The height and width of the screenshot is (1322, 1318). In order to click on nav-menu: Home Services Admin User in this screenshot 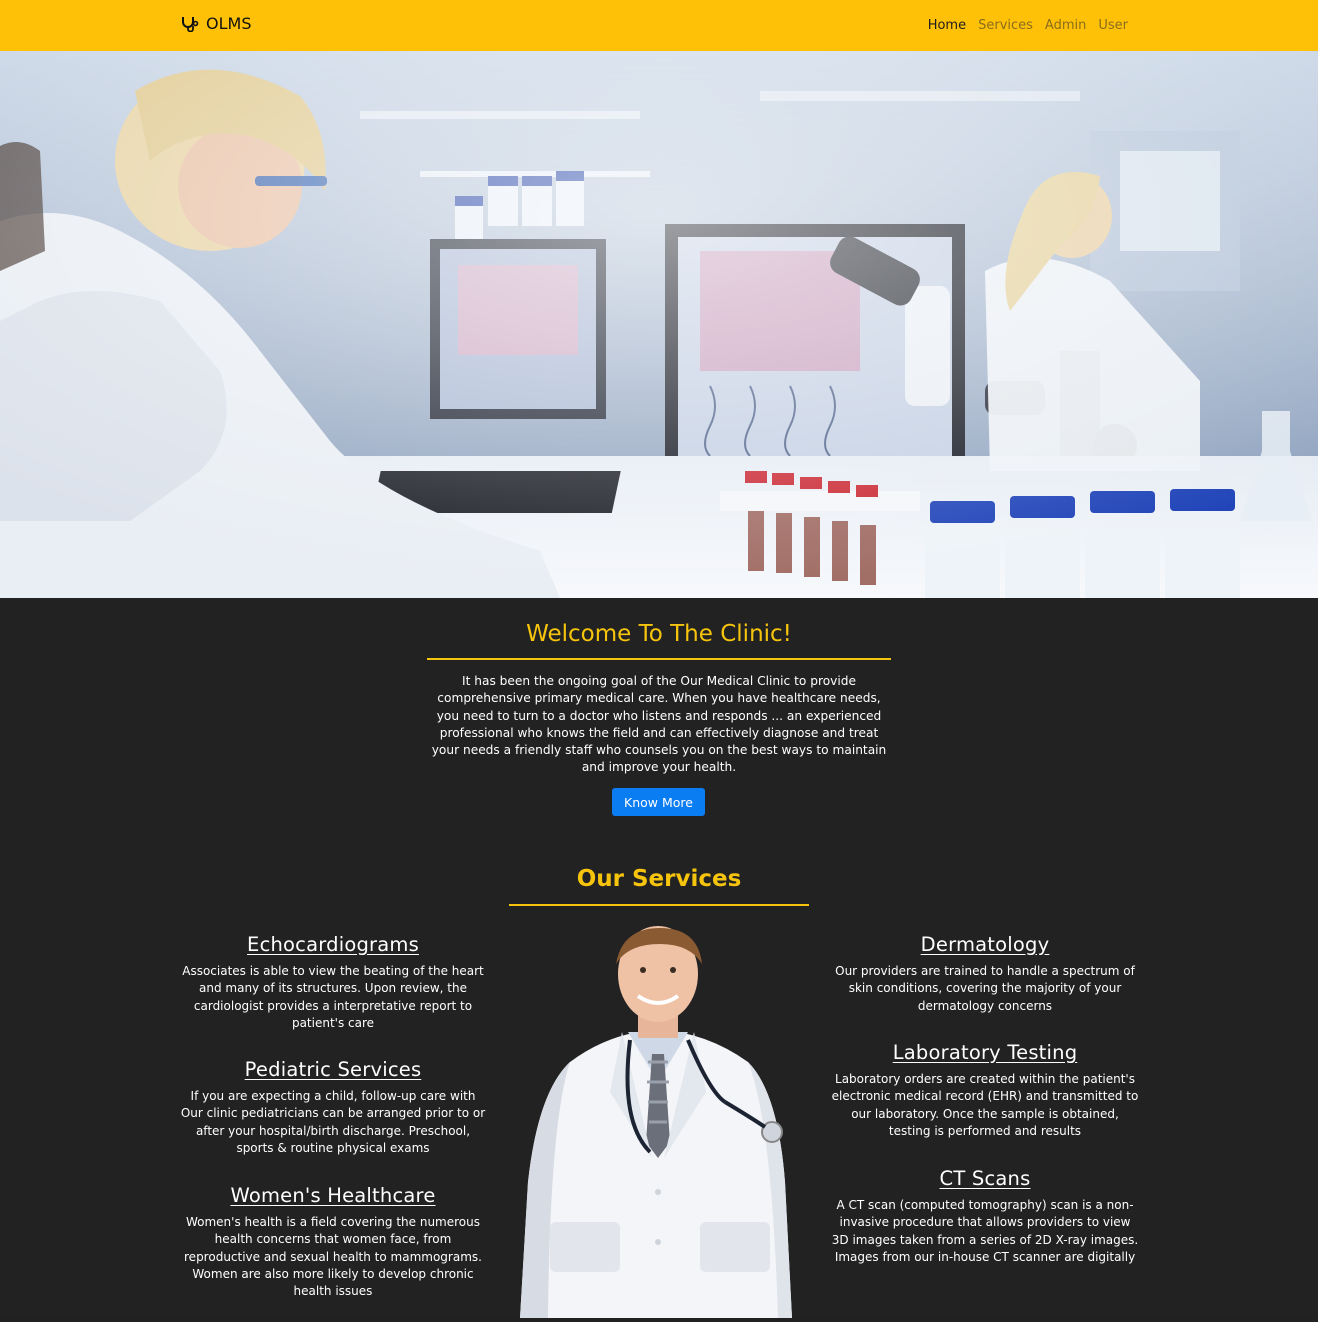, I will do `click(1028, 25)`.